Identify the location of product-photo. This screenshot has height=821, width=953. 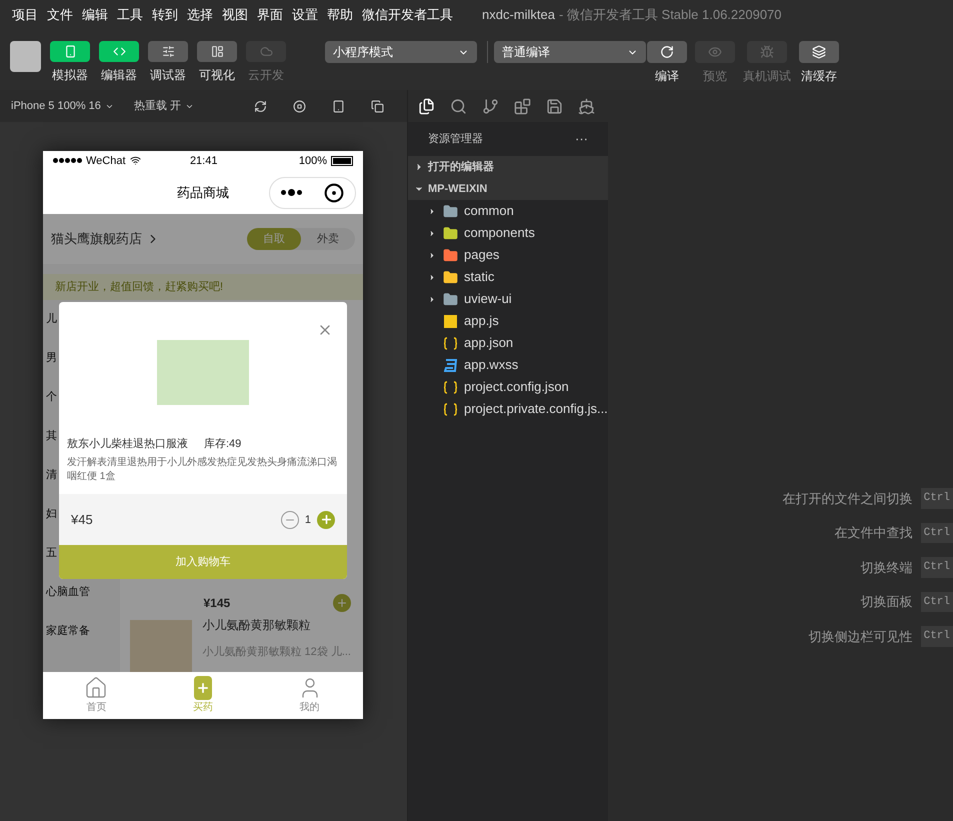
(161, 646).